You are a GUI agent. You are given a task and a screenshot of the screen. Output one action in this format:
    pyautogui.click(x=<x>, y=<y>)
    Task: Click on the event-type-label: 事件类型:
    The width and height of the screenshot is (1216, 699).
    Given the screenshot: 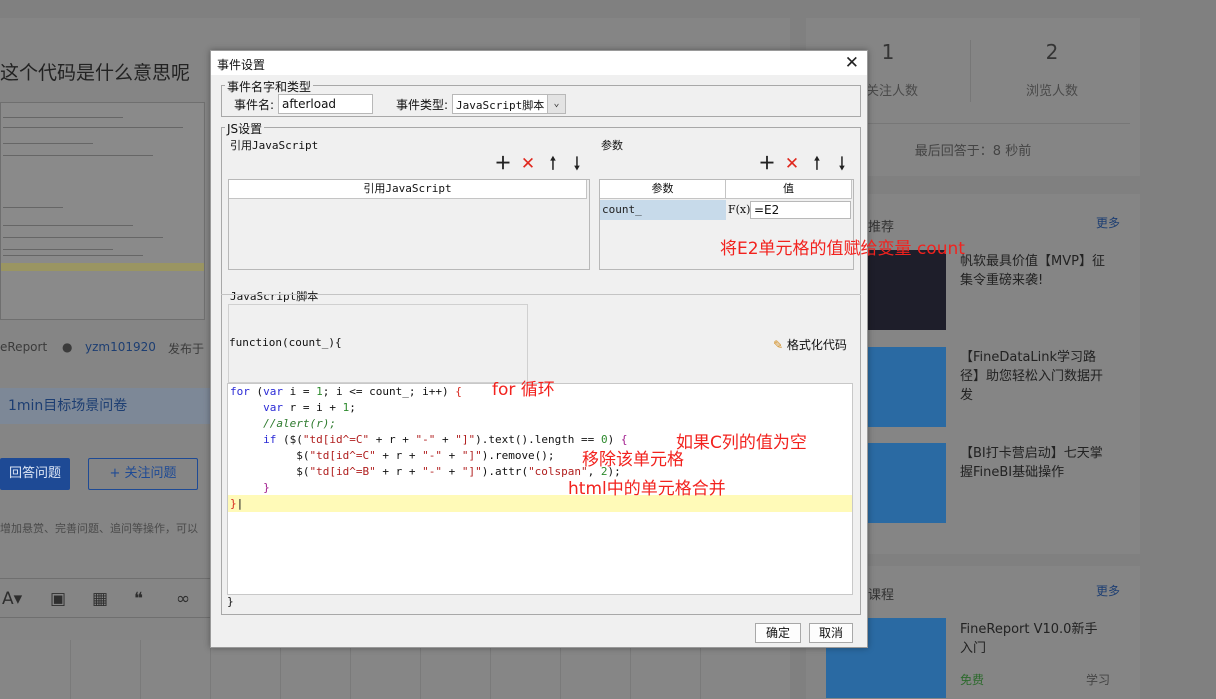 What is the action you would take?
    pyautogui.click(x=422, y=105)
    